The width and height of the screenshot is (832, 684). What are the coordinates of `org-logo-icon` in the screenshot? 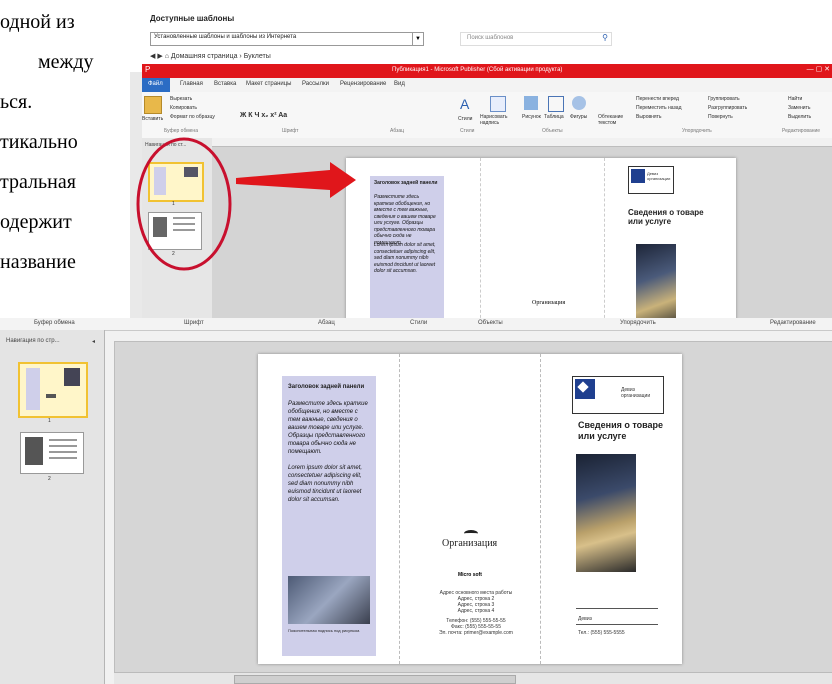 It's located at (471, 533).